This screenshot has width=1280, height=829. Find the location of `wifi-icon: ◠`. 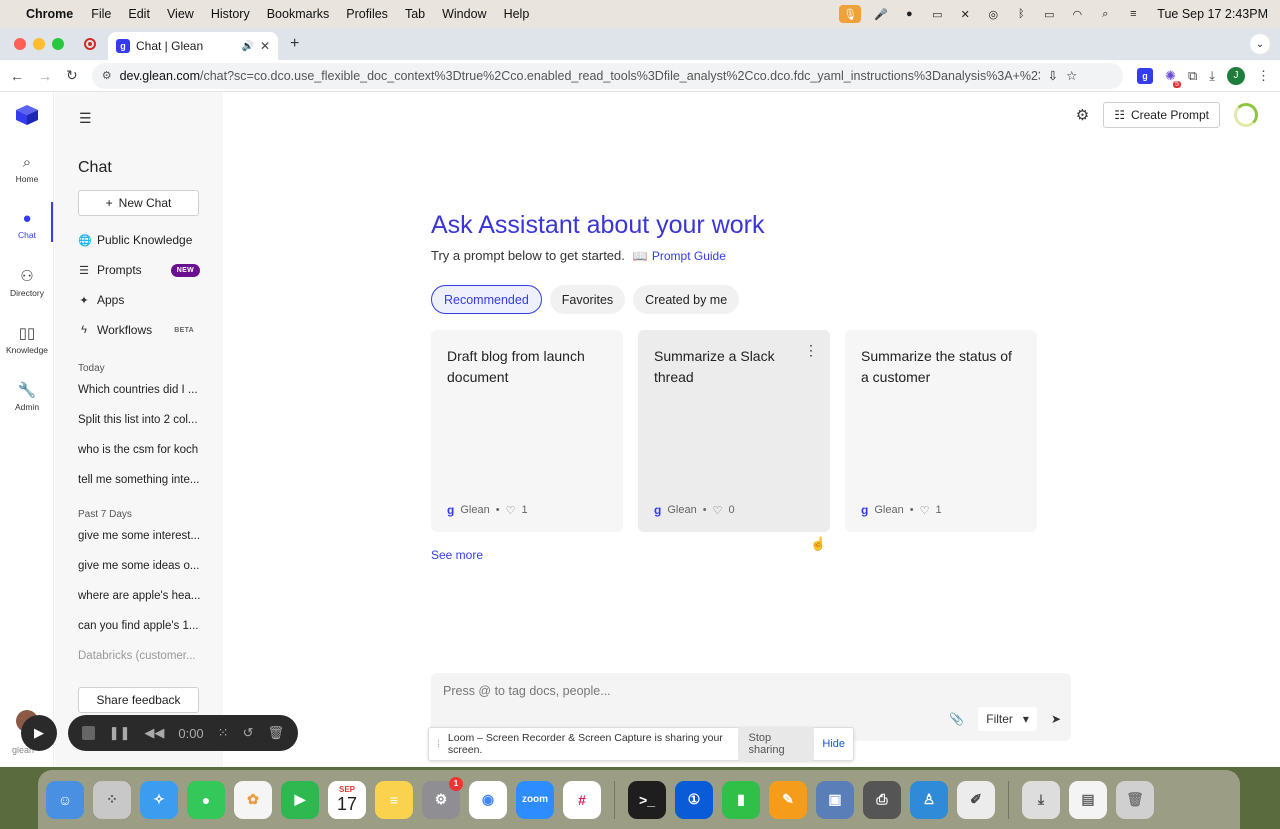

wifi-icon: ◠ is located at coordinates (1077, 14).